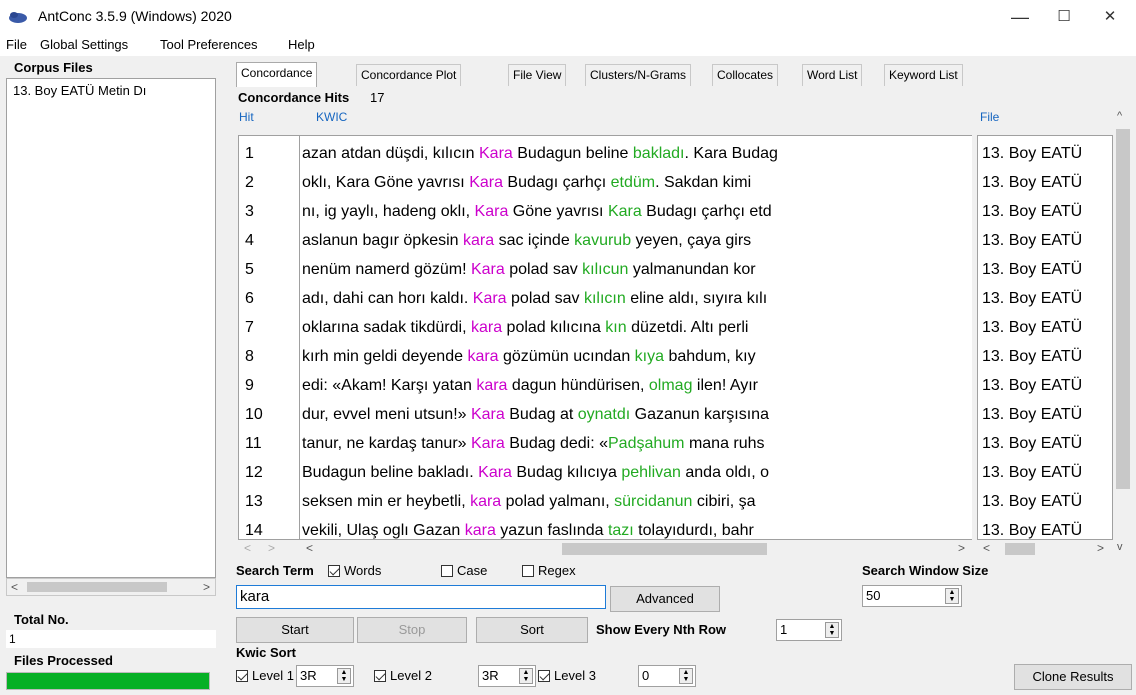 The width and height of the screenshot is (1136, 695). Describe the element at coordinates (507, 676) in the screenshot. I see `level2-spinner: 3R ▲ ▼` at that location.